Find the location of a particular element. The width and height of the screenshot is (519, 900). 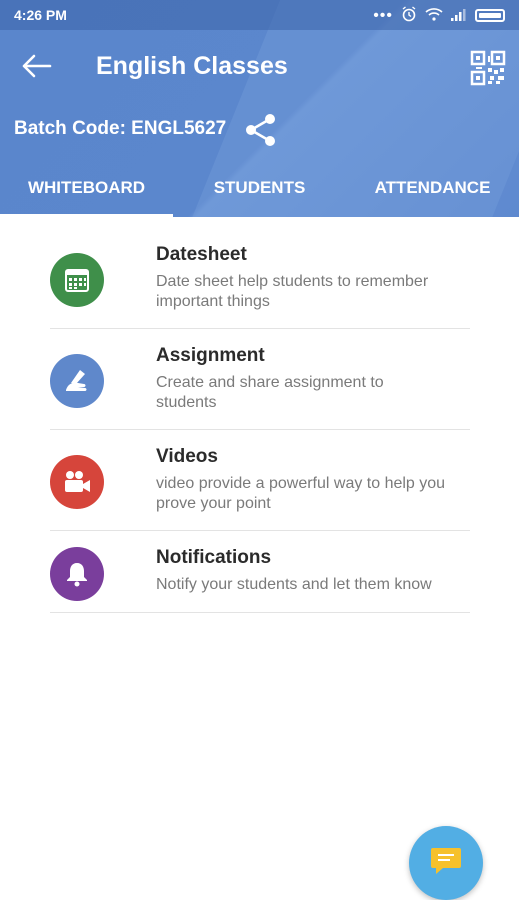

back-button is located at coordinates (38, 66).